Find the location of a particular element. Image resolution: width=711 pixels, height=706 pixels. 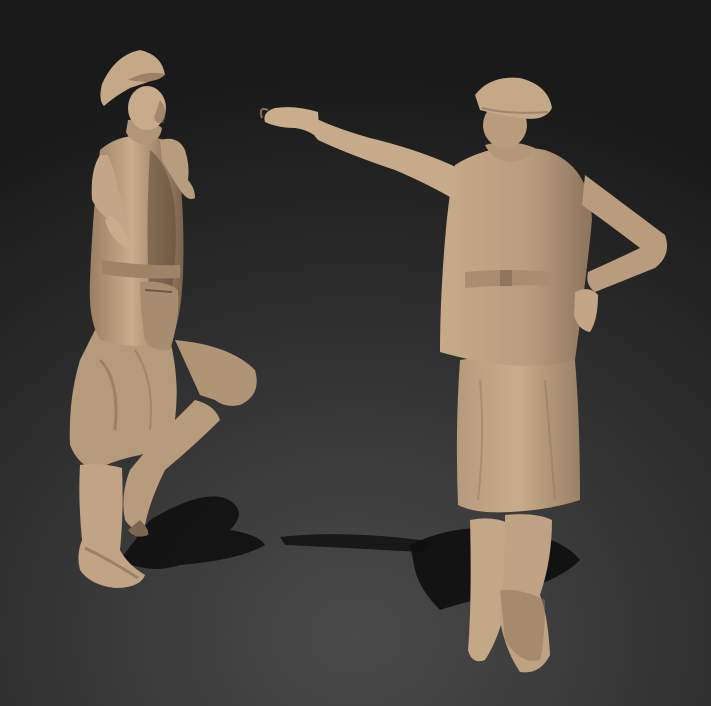

woman-arm-pointing is located at coordinates (385, 159).